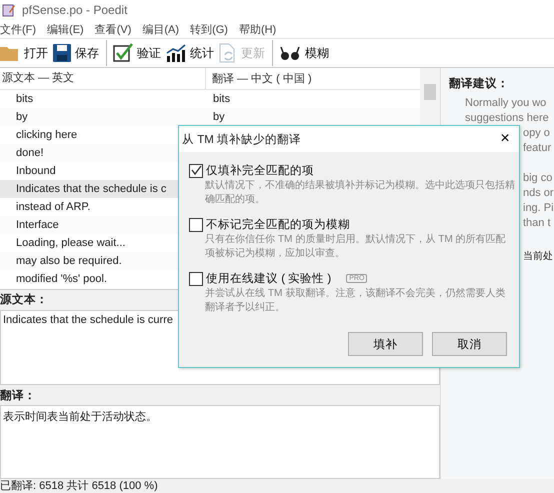 The height and width of the screenshot is (493, 554). What do you see at coordinates (507, 118) in the screenshot?
I see `suggestion-text: suggestions here` at bounding box center [507, 118].